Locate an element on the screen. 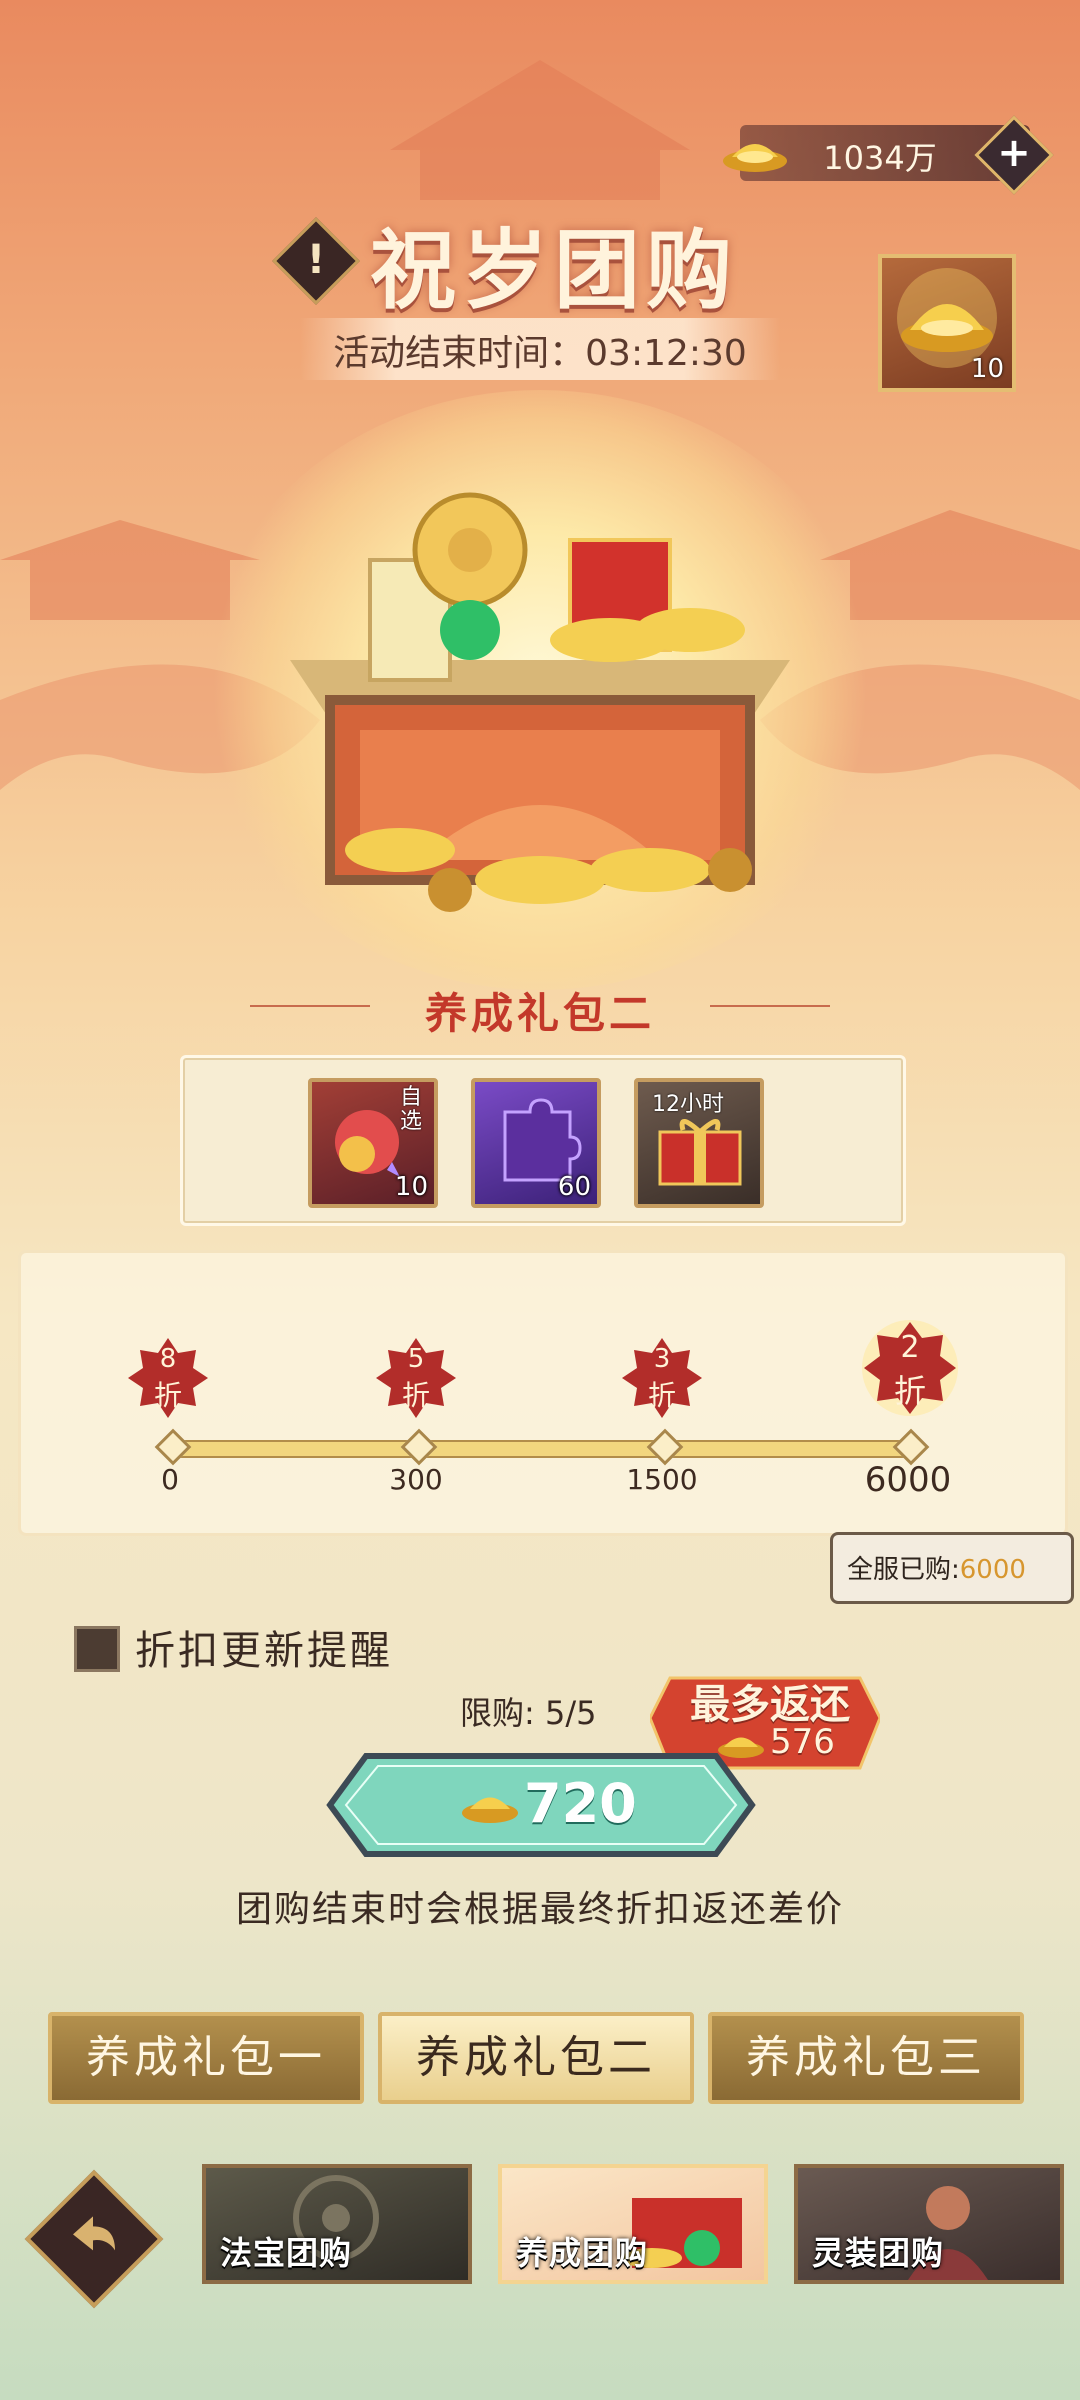 The width and height of the screenshot is (1080, 2400). refund-note: 团购结束时会根据最终折扣返还差价 is located at coordinates (539, 1909).